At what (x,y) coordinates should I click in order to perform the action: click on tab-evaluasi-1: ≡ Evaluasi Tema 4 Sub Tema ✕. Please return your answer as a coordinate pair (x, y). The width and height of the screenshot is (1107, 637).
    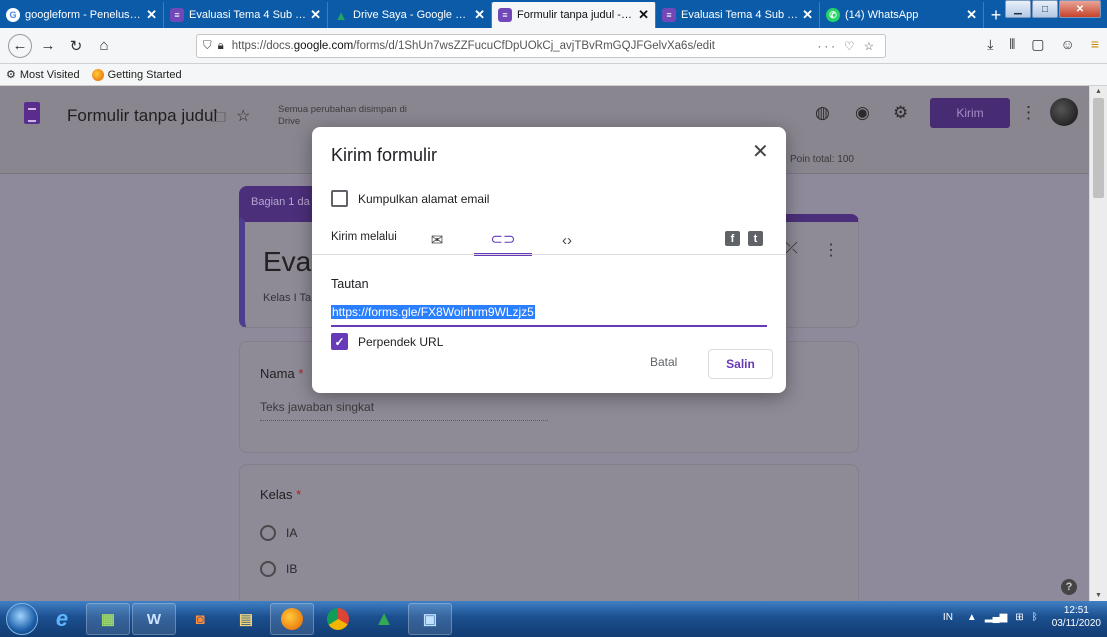
    Looking at the image, I should click on (246, 15).